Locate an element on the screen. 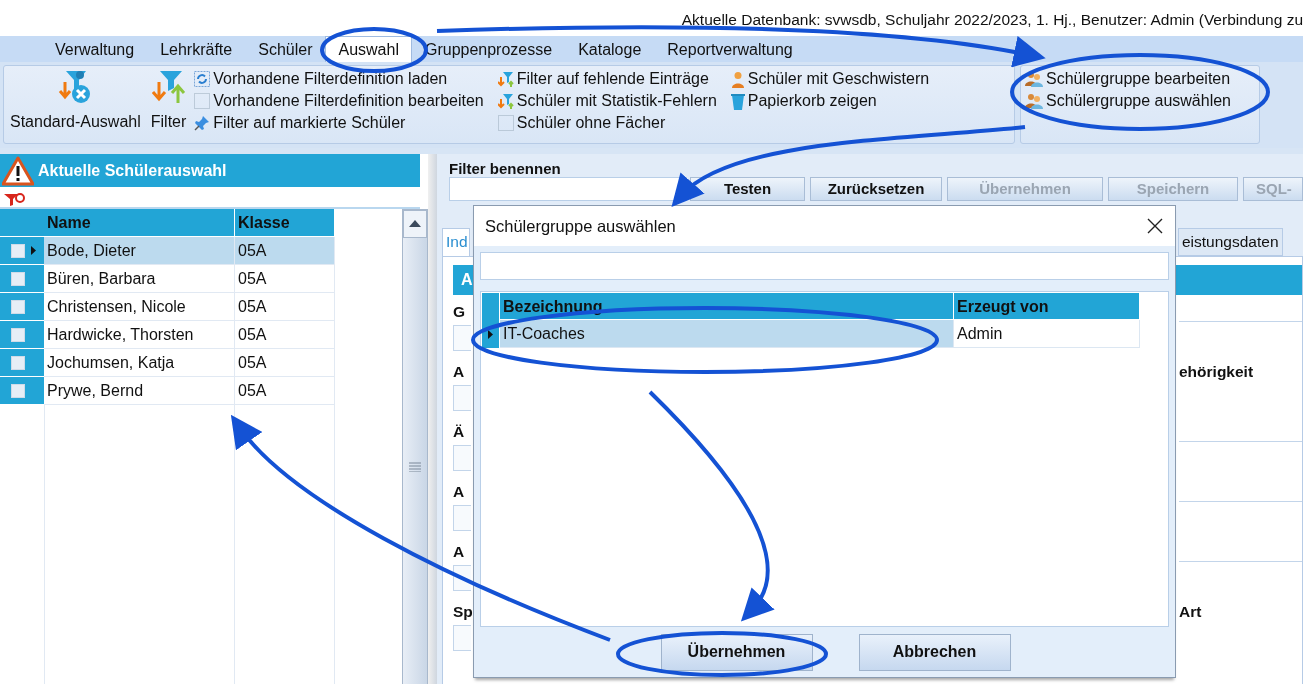 The image size is (1303, 684). field-label: G is located at coordinates (460, 312).